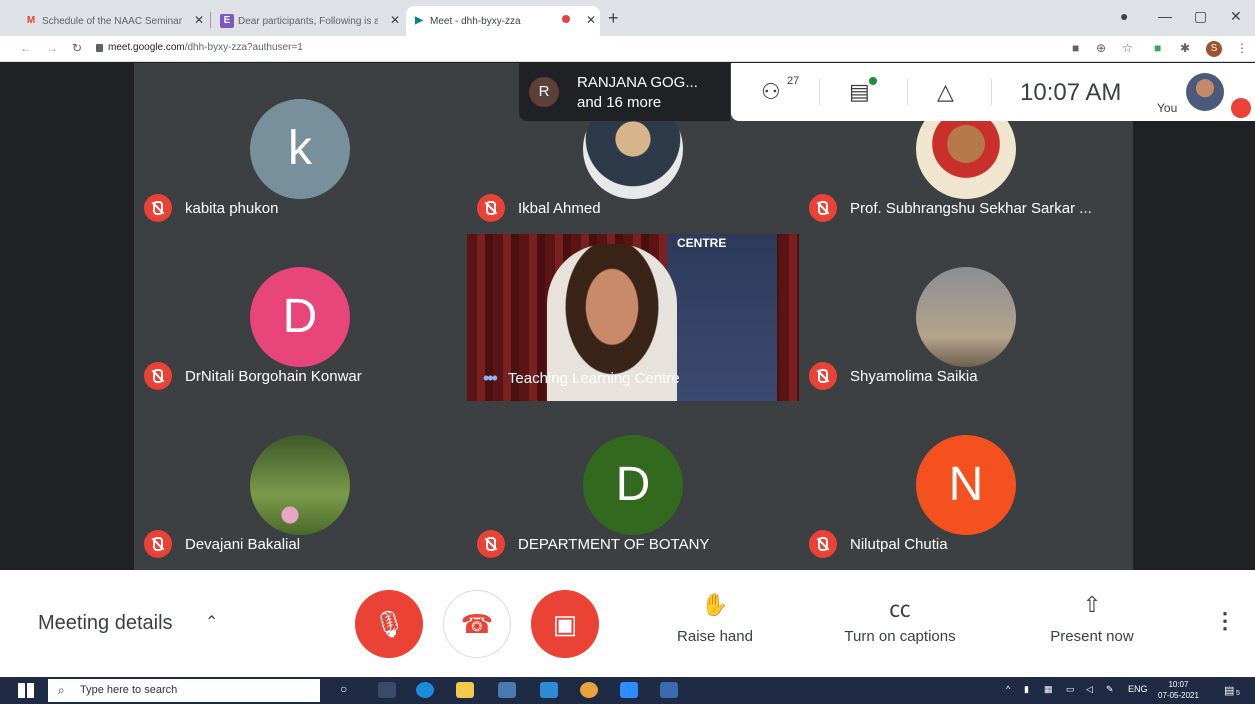 The height and width of the screenshot is (704, 1255). I want to click on back-icon: ←, so click(26, 48).